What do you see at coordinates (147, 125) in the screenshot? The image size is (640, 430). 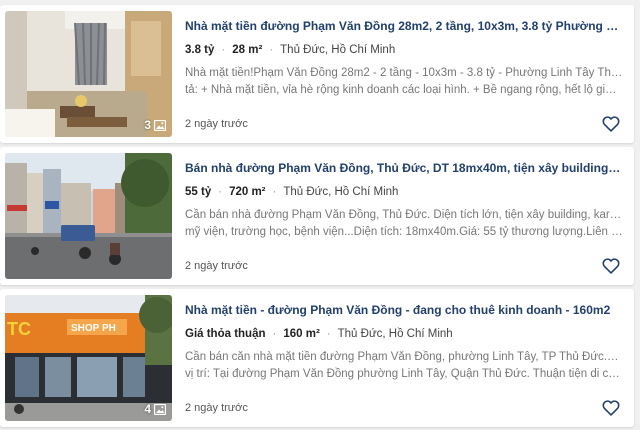 I see `photo-count: 3` at bounding box center [147, 125].